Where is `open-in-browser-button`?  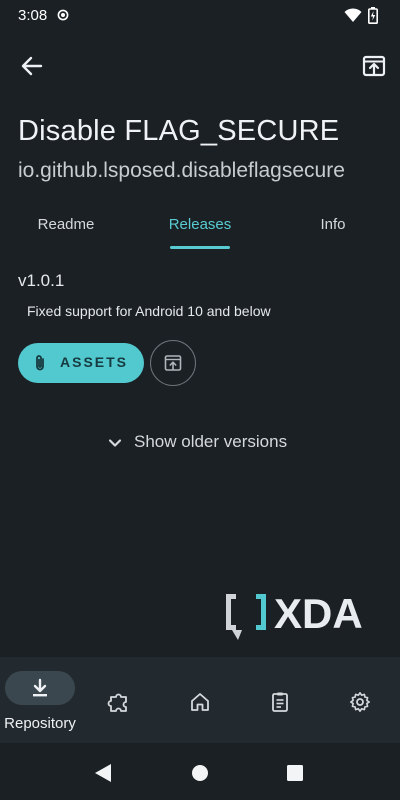
open-in-browser-button is located at coordinates (374, 66).